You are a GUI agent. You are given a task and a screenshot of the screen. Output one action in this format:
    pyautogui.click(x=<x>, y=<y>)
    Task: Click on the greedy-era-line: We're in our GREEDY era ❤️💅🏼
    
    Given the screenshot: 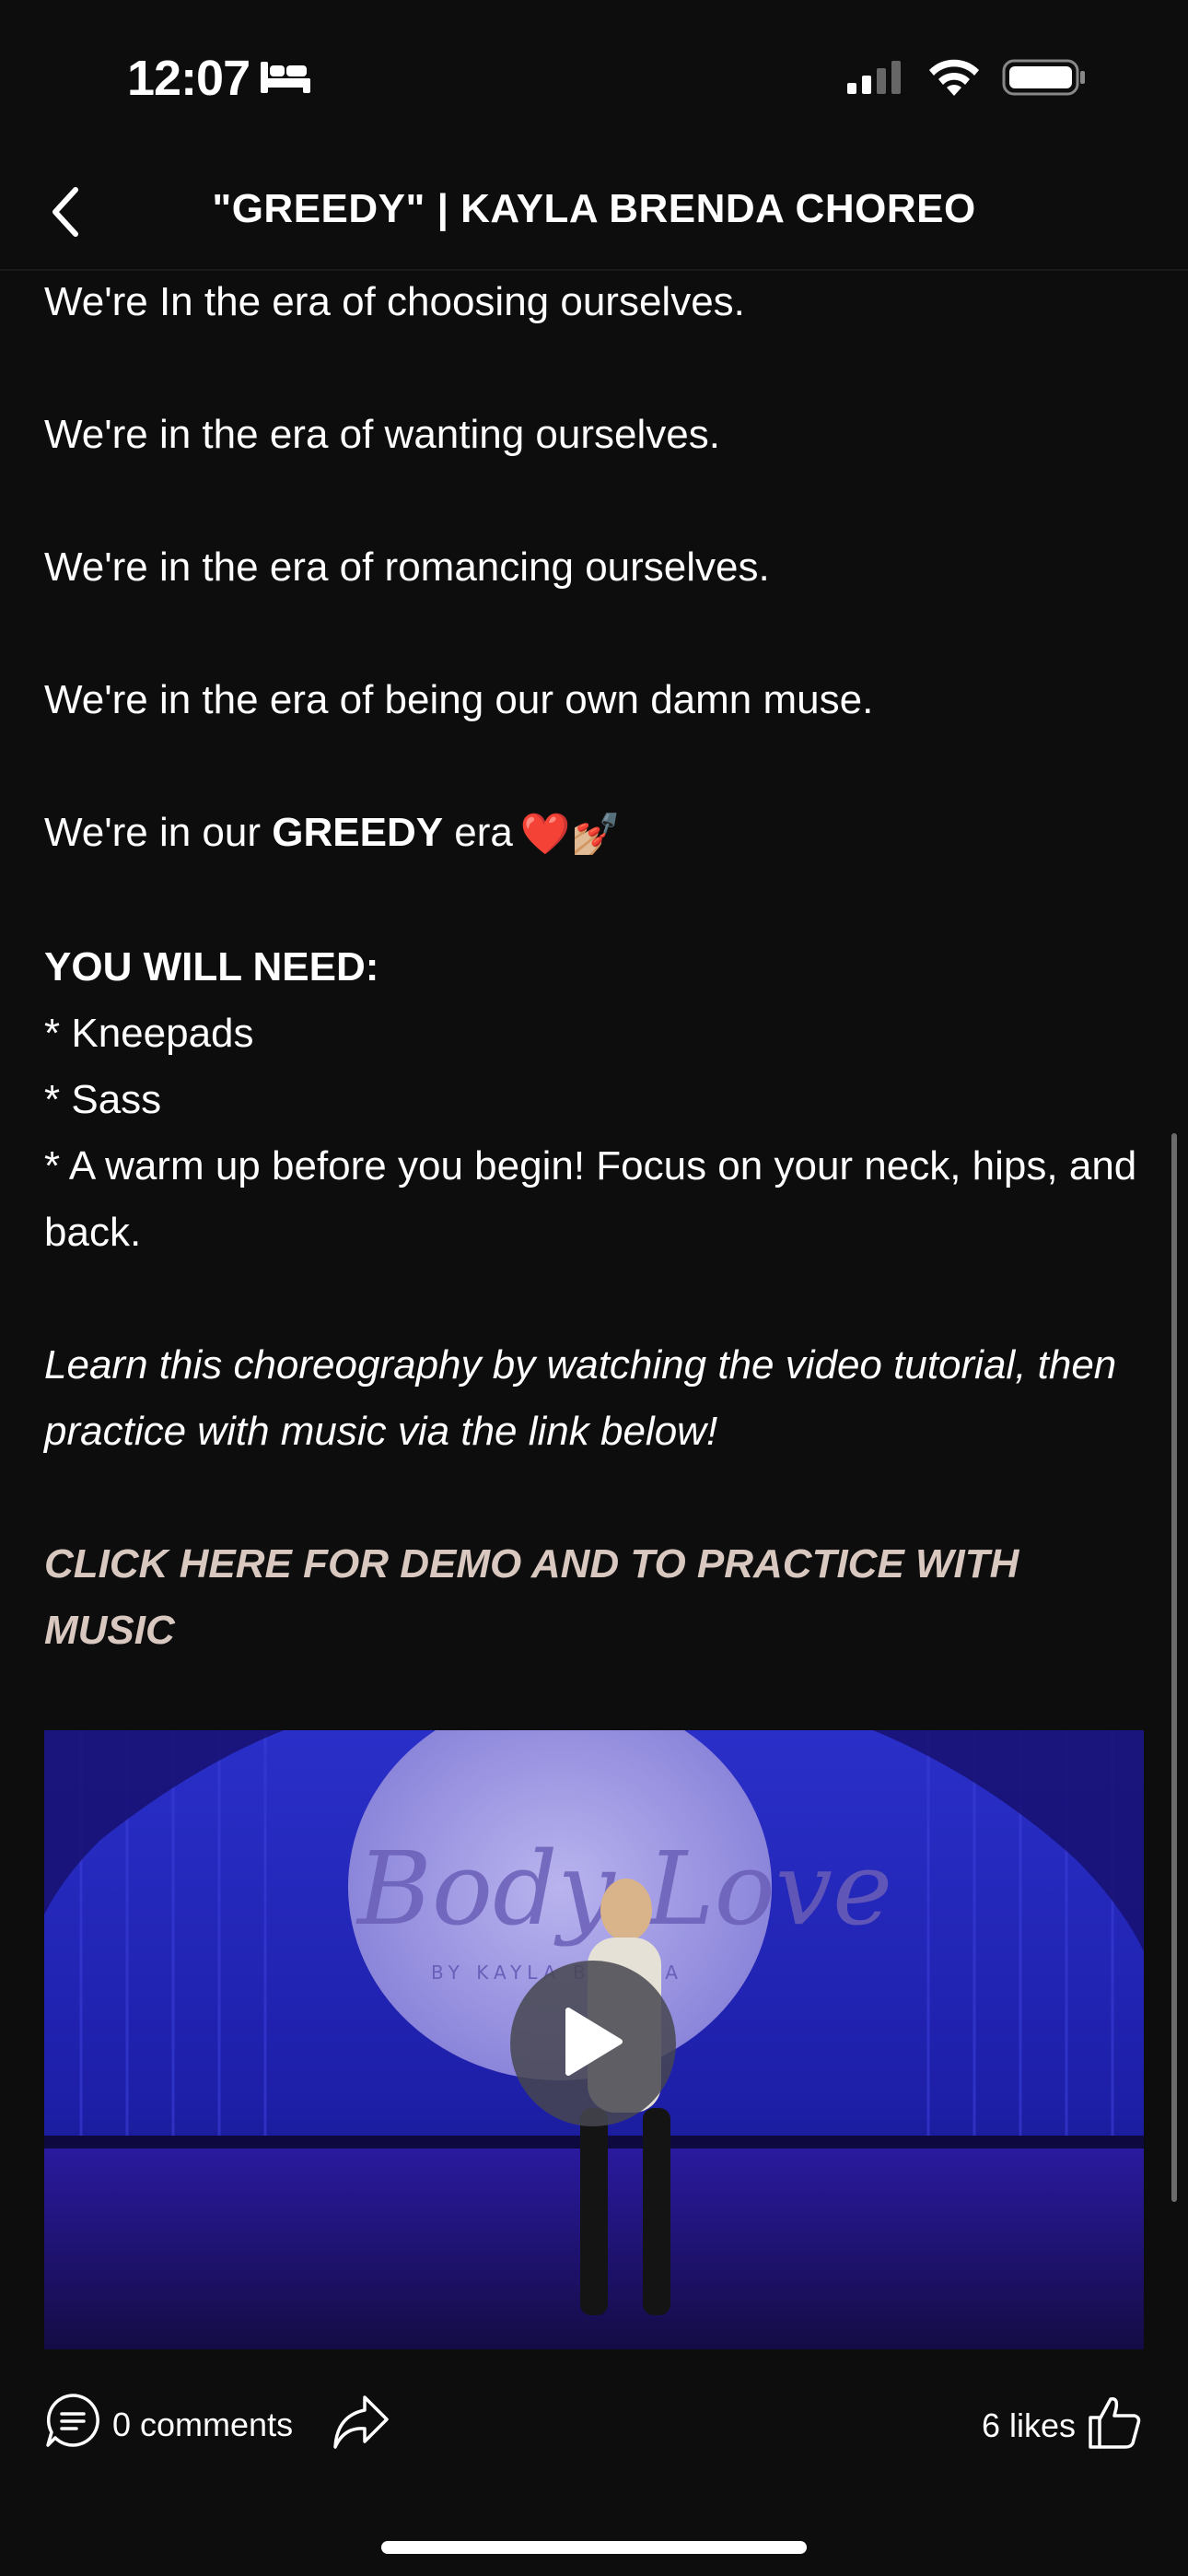 What is the action you would take?
    pyautogui.click(x=594, y=834)
    